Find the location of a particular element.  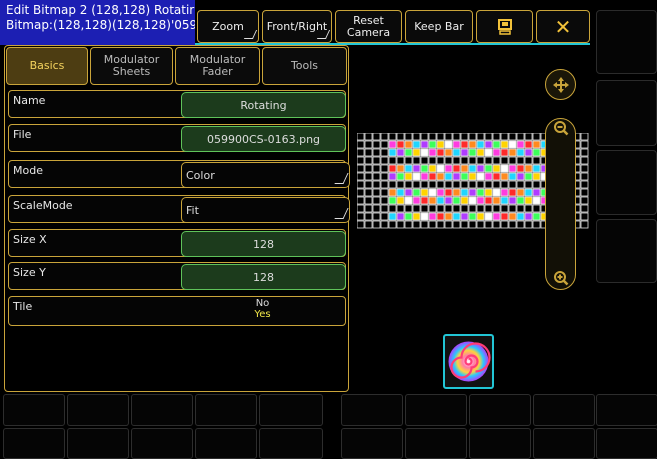

file-field: 059900CS-0163.png is located at coordinates (263, 139).